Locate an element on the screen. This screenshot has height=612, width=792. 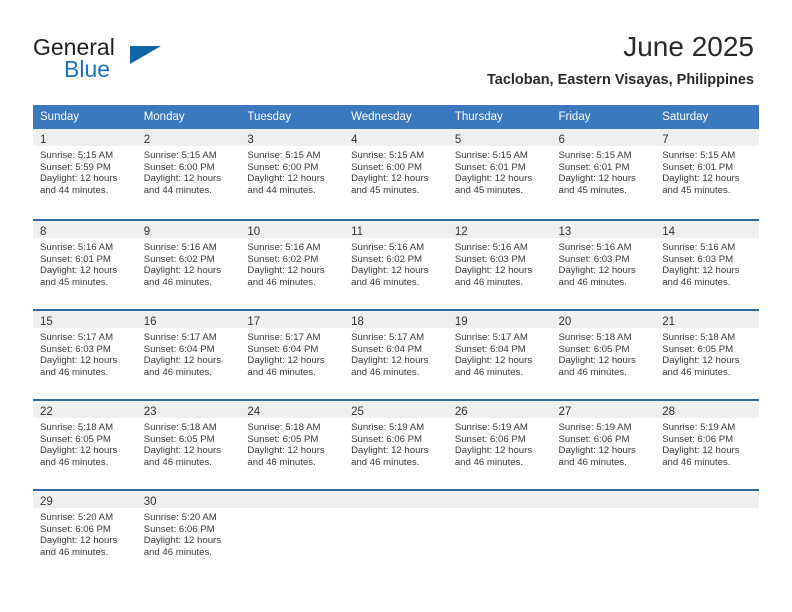
day-number: 17 is located at coordinates (254, 322).